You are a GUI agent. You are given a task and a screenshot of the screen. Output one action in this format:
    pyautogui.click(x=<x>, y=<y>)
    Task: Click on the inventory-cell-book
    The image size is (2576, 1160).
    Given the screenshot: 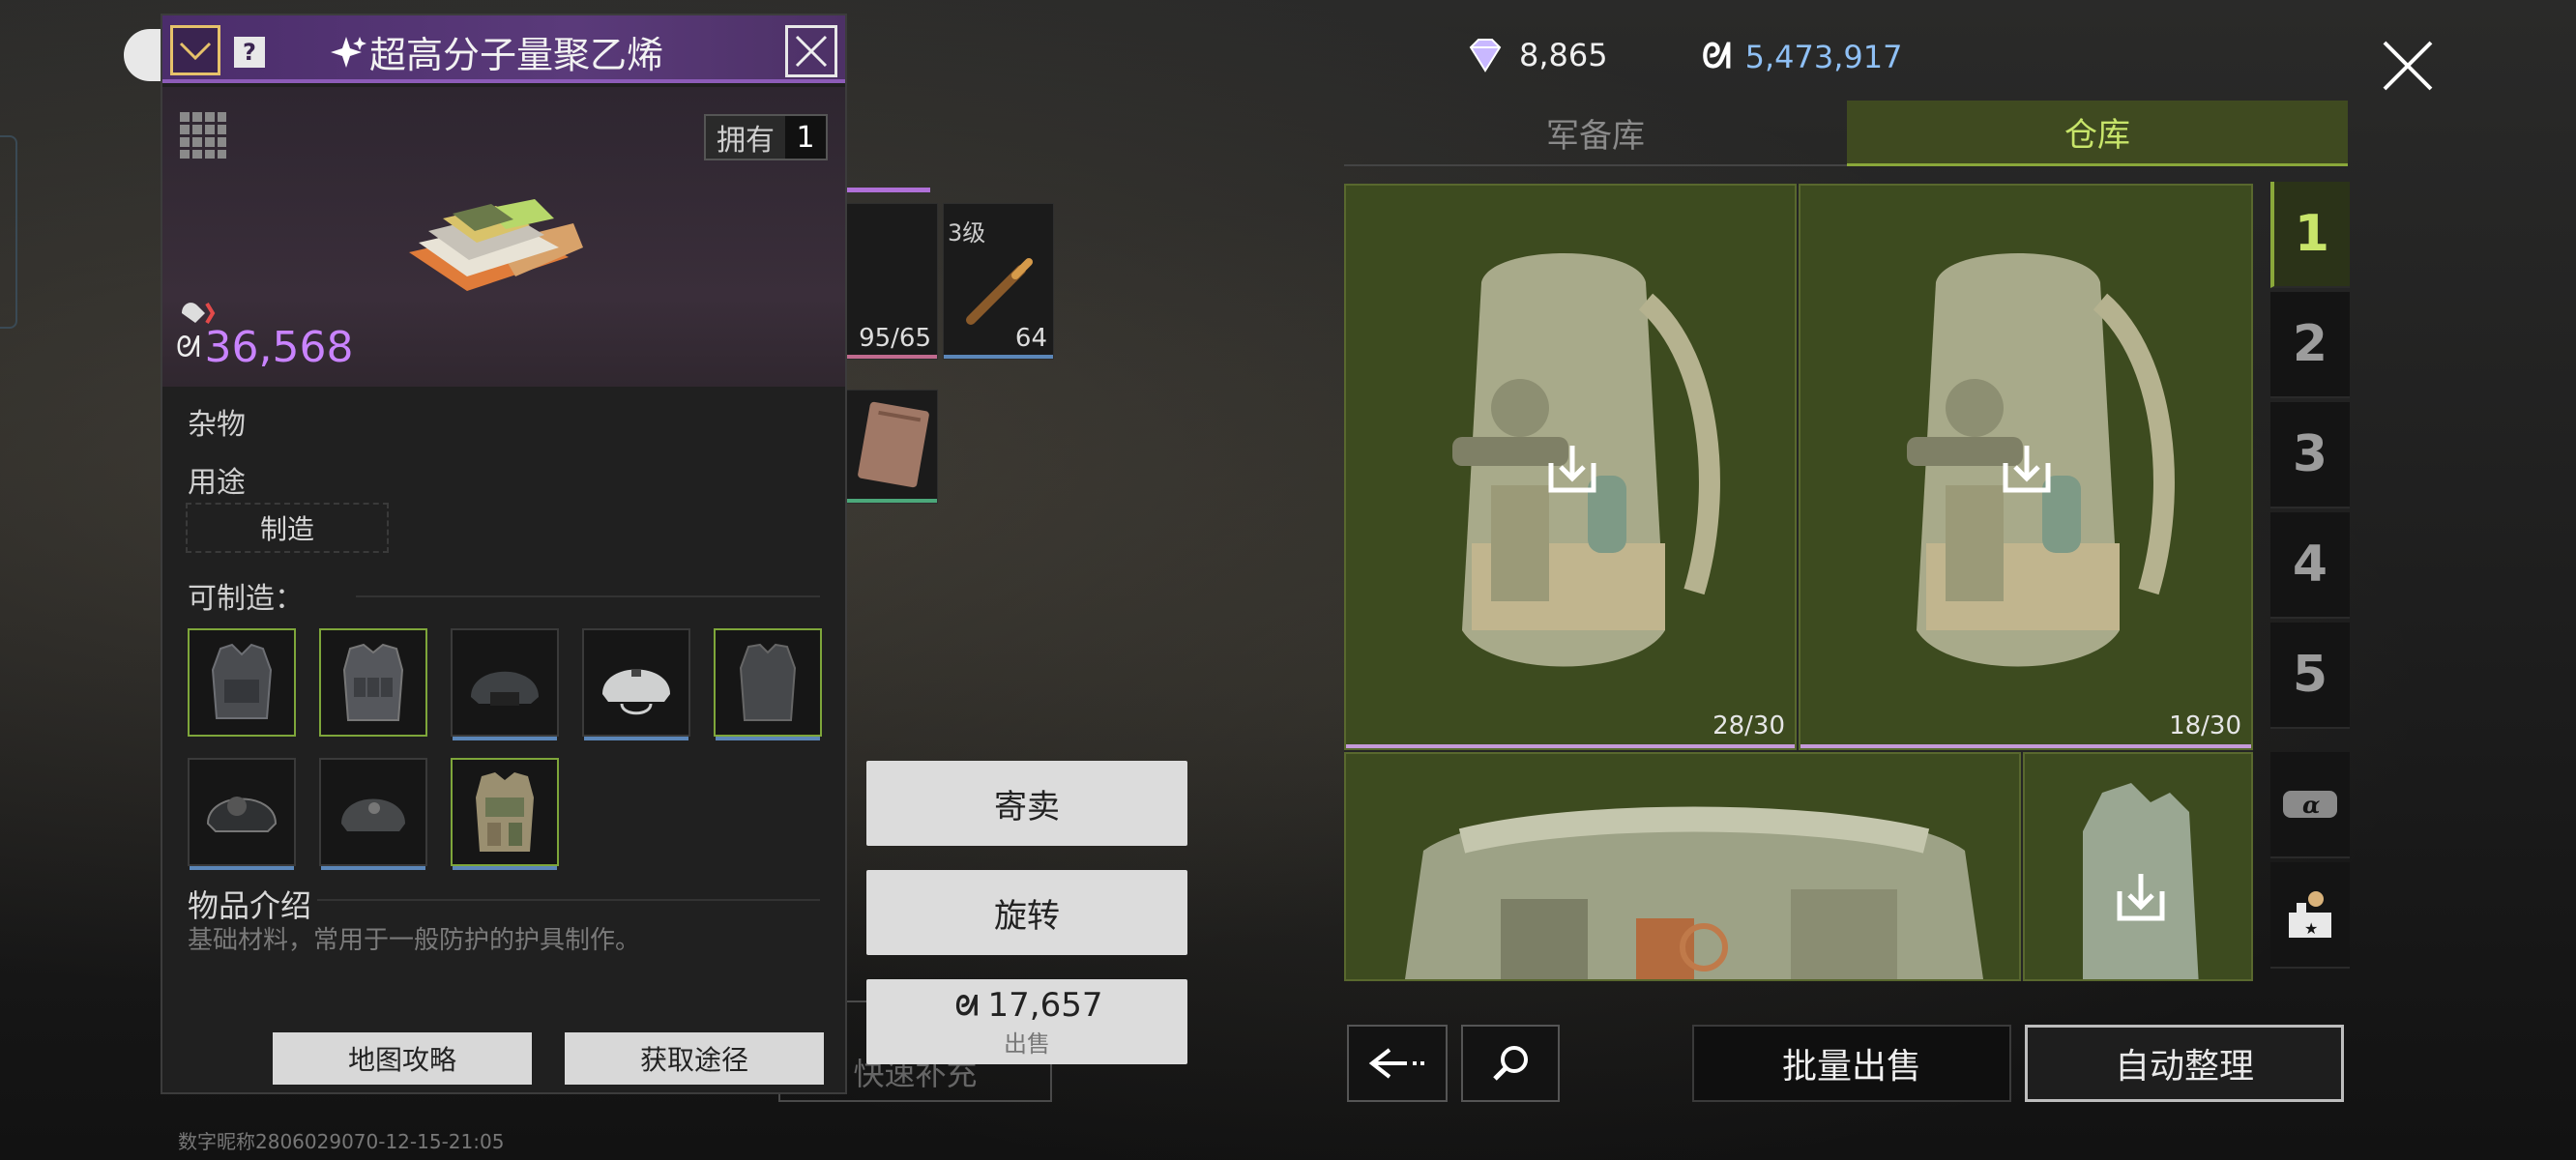 What is the action you would take?
    pyautogui.click(x=889, y=447)
    